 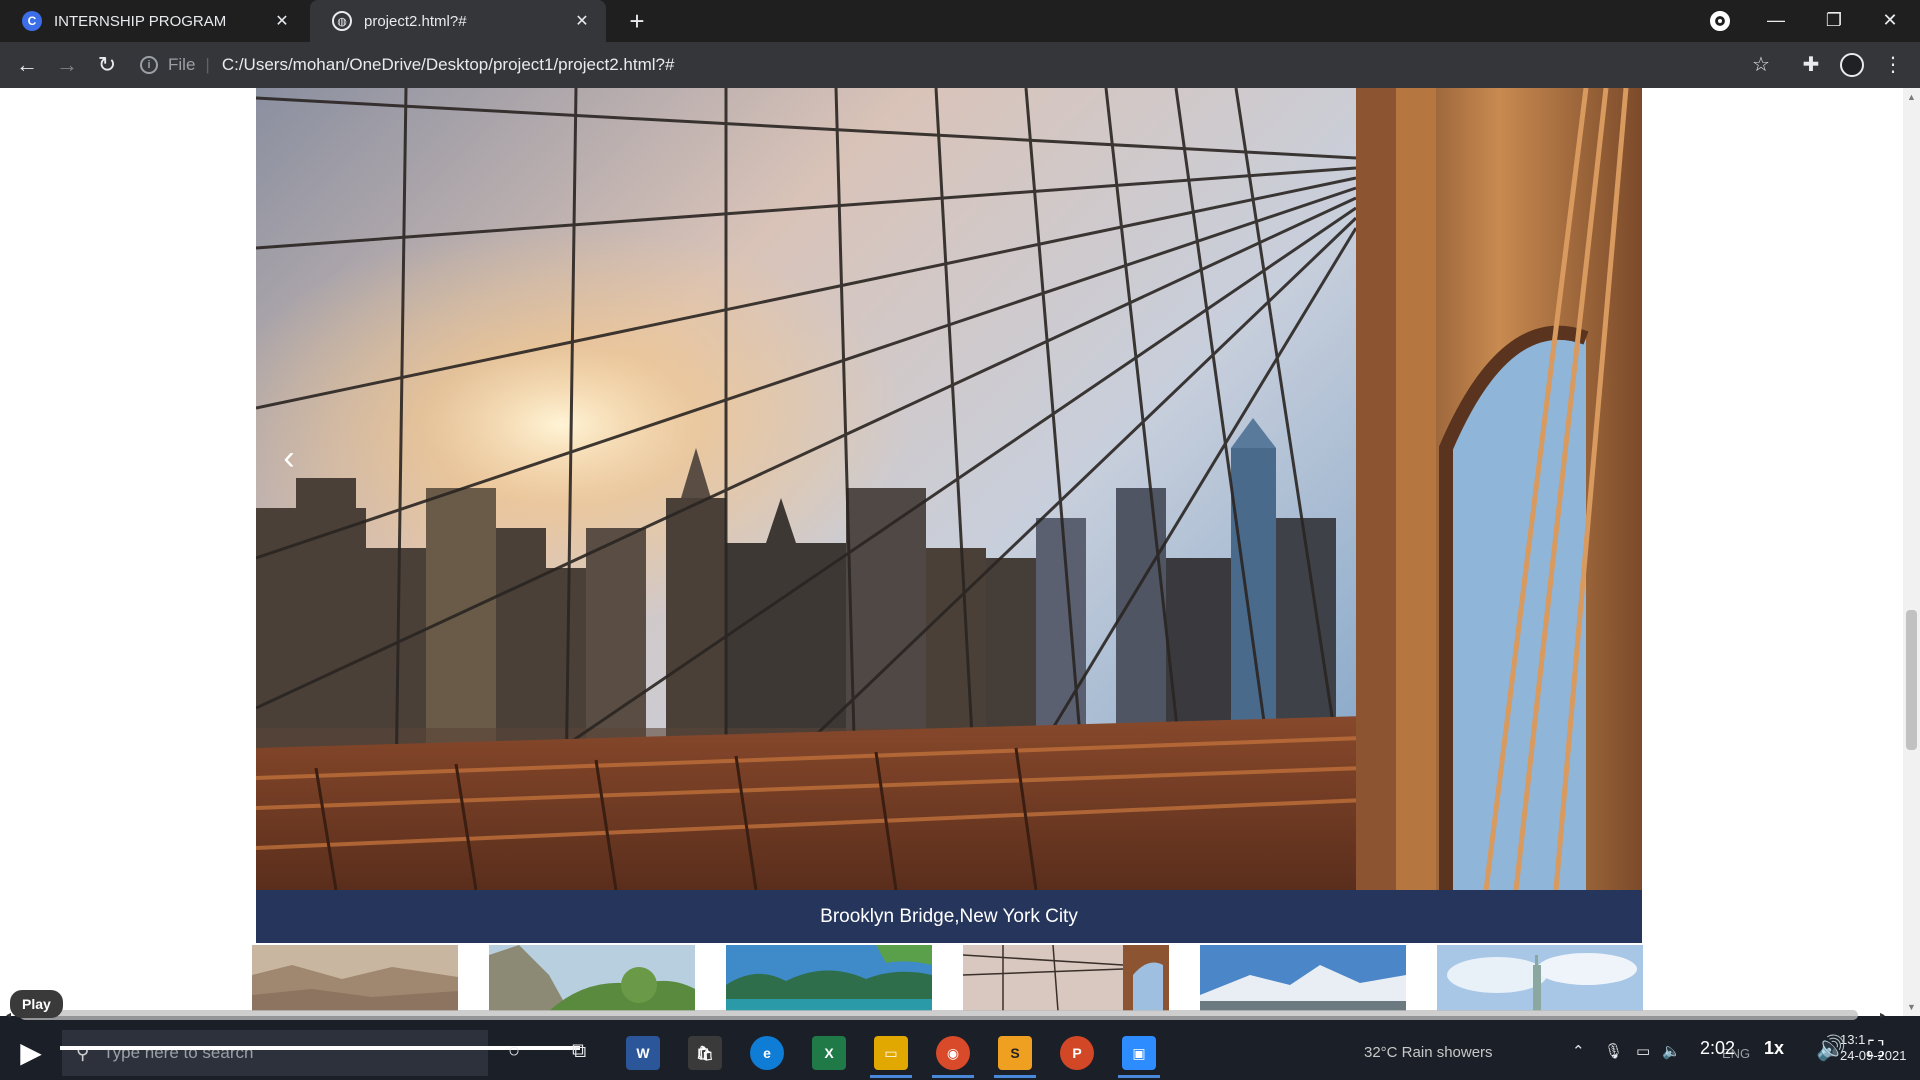 What do you see at coordinates (1578, 1051) in the screenshot?
I see `tray-chevron-icon: ⌃` at bounding box center [1578, 1051].